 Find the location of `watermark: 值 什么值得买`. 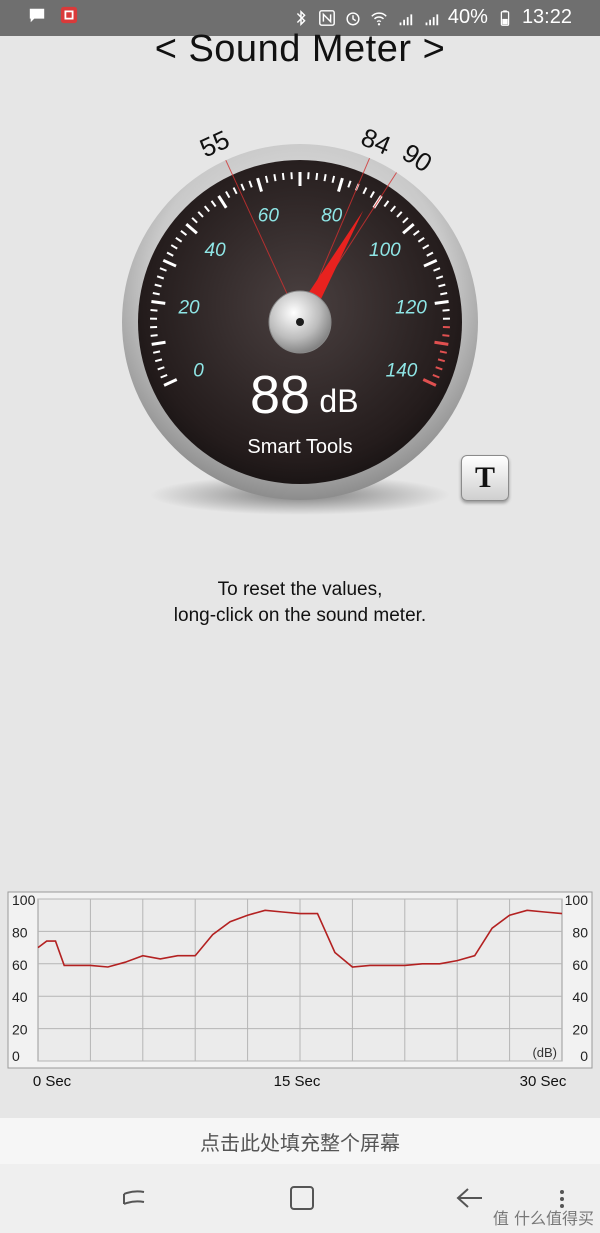

watermark: 值 什么值得买 is located at coordinates (543, 1218).